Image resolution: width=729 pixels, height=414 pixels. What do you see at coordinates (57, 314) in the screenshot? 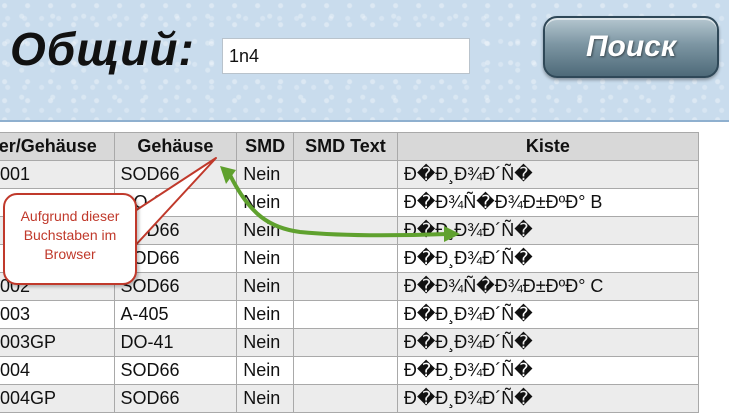
I see `cell-part: N4003` at bounding box center [57, 314].